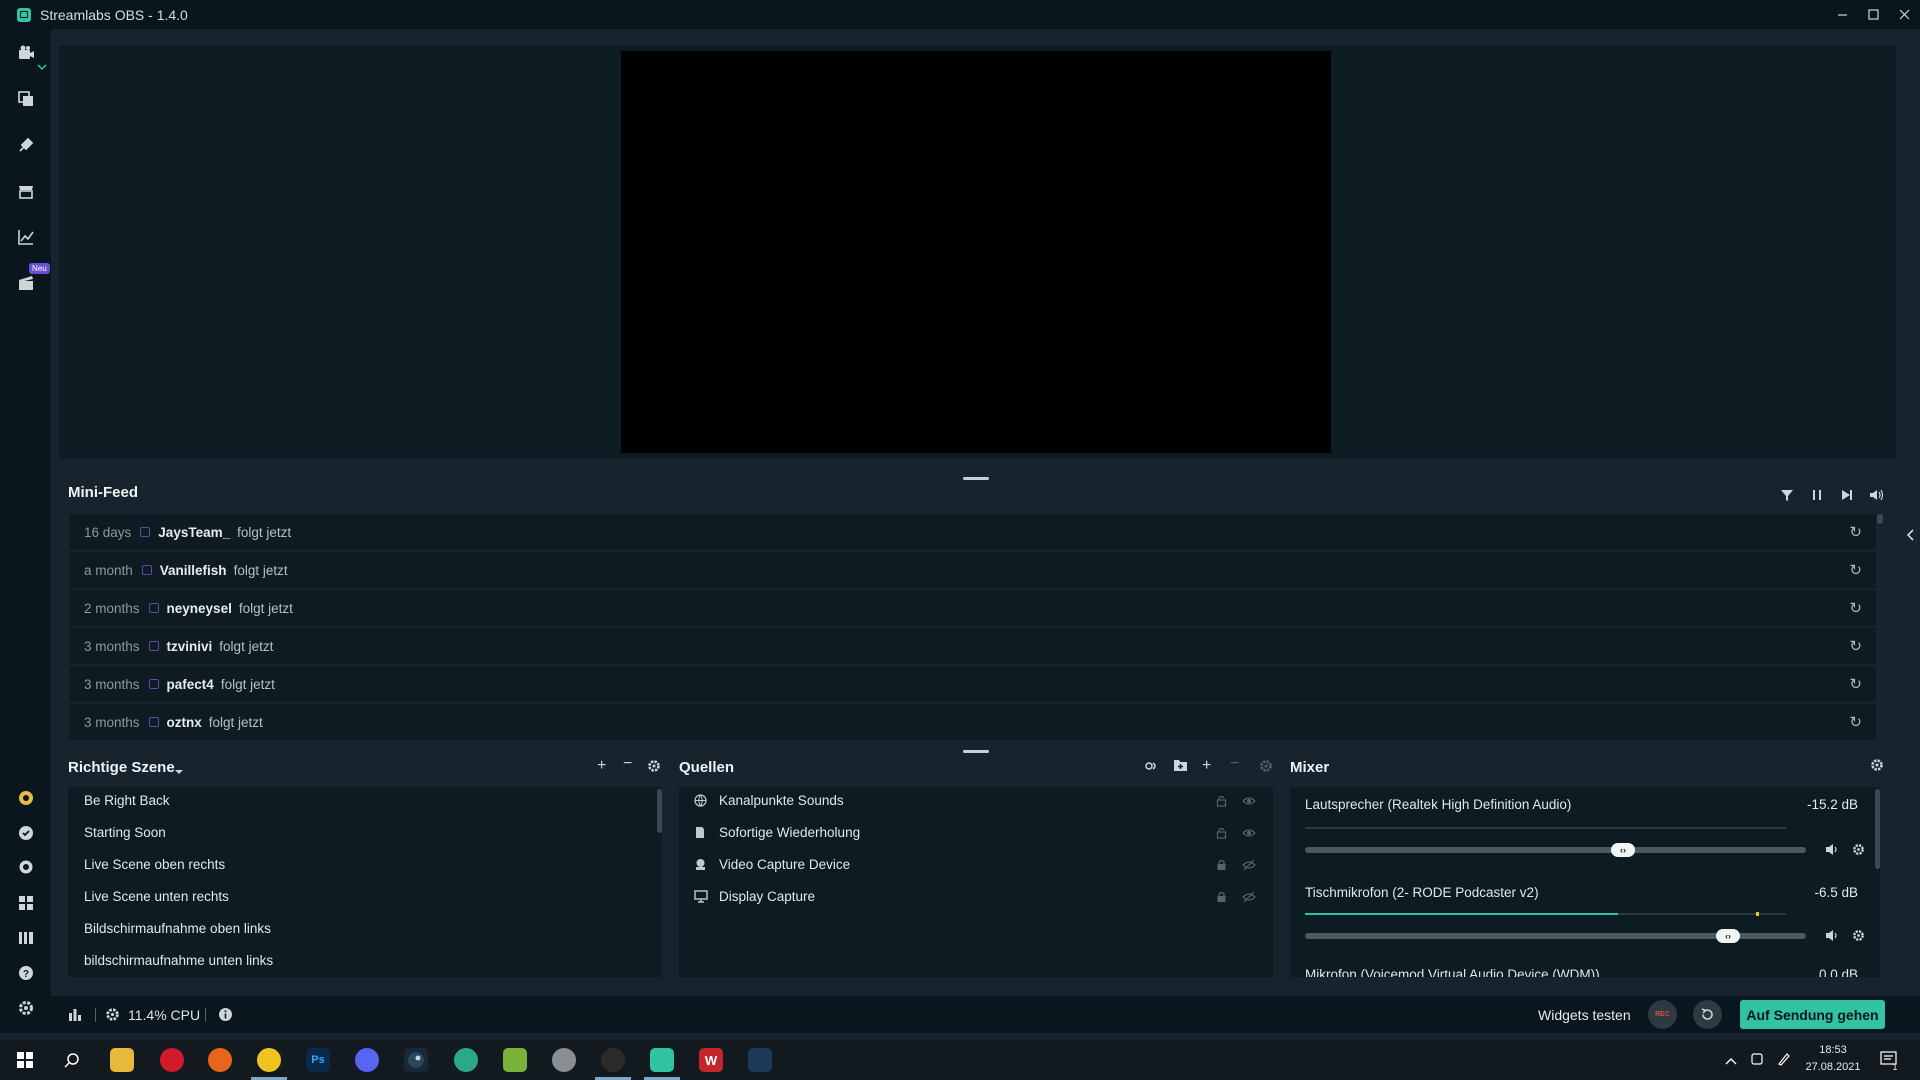 The width and height of the screenshot is (1920, 1080). I want to click on remove-source-button: −, so click(1234, 764).